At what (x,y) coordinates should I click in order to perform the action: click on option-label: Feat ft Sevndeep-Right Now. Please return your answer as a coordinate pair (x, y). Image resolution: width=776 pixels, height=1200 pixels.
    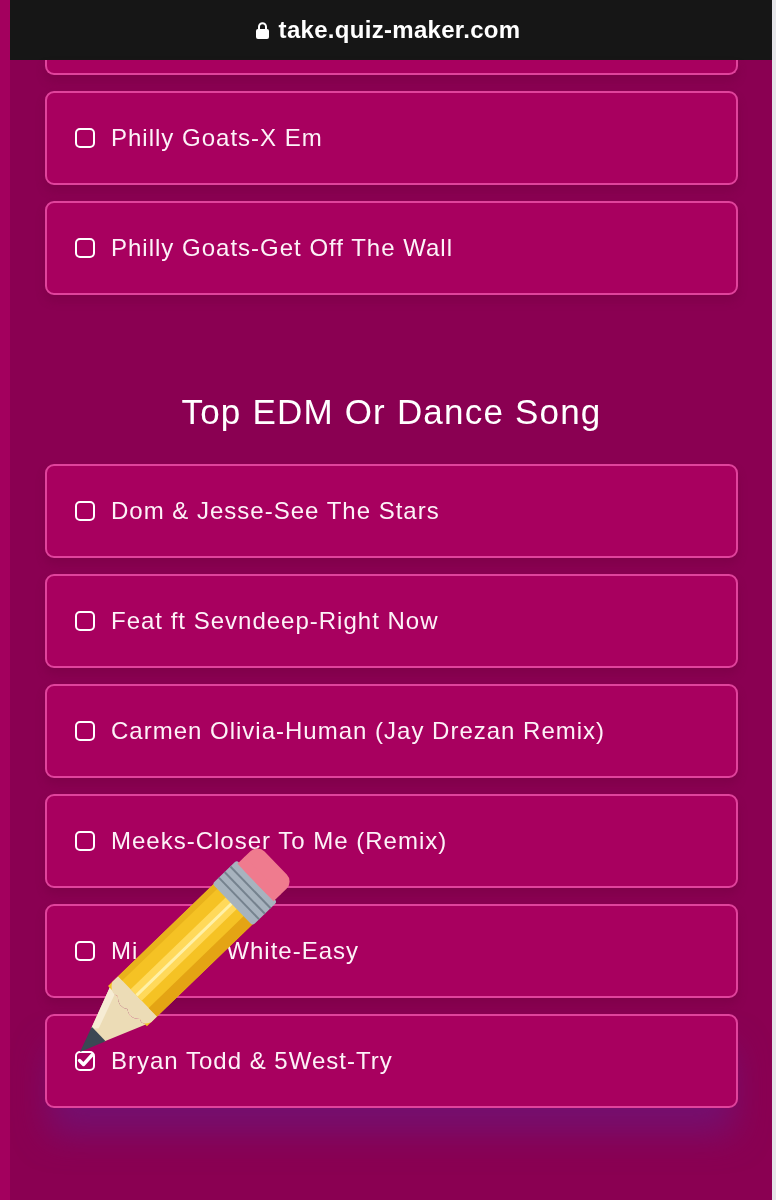
    Looking at the image, I should click on (275, 621).